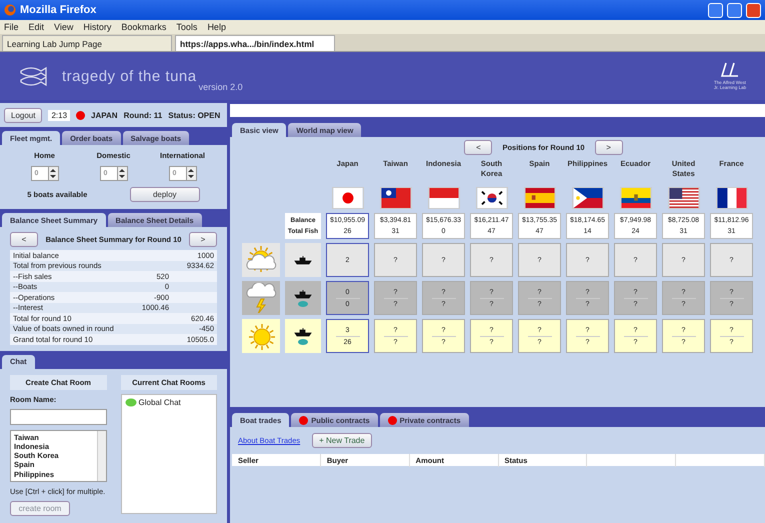 The width and height of the screenshot is (765, 523). I want to click on new-trade-button: + New Trade, so click(342, 440).